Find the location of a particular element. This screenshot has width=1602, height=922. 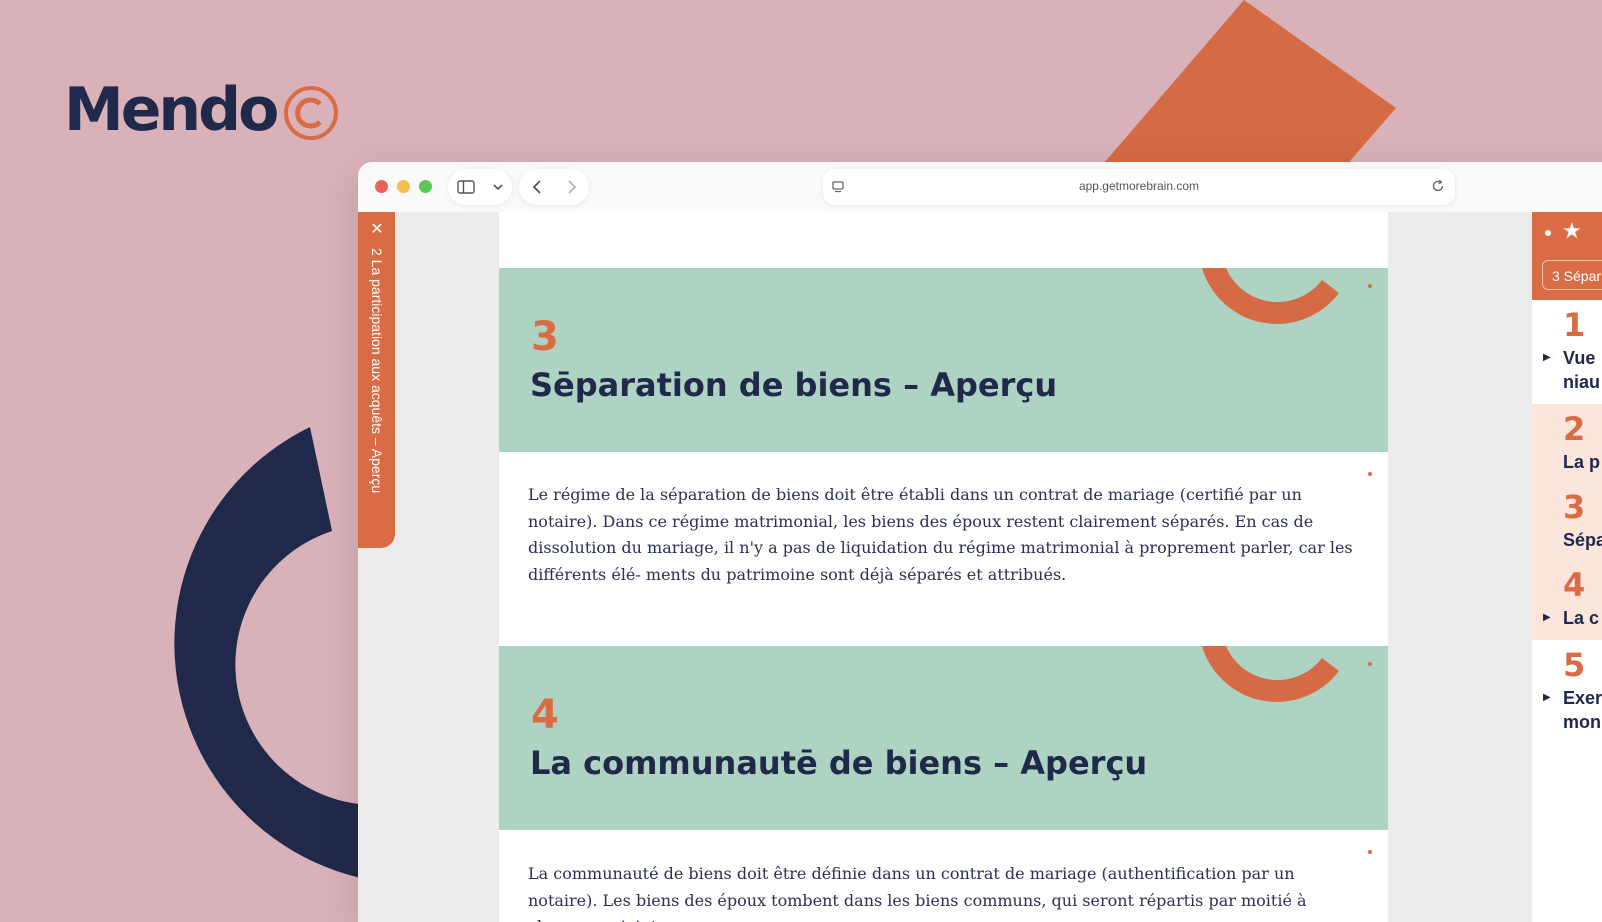

back-arrow-icon is located at coordinates (537, 187).